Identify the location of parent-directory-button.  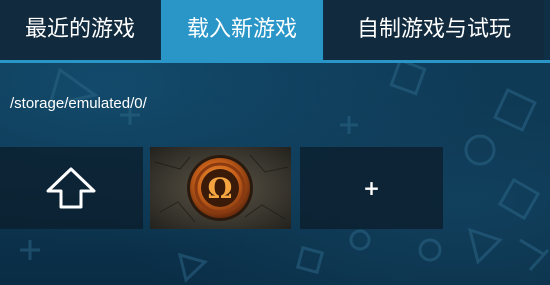
(71, 188).